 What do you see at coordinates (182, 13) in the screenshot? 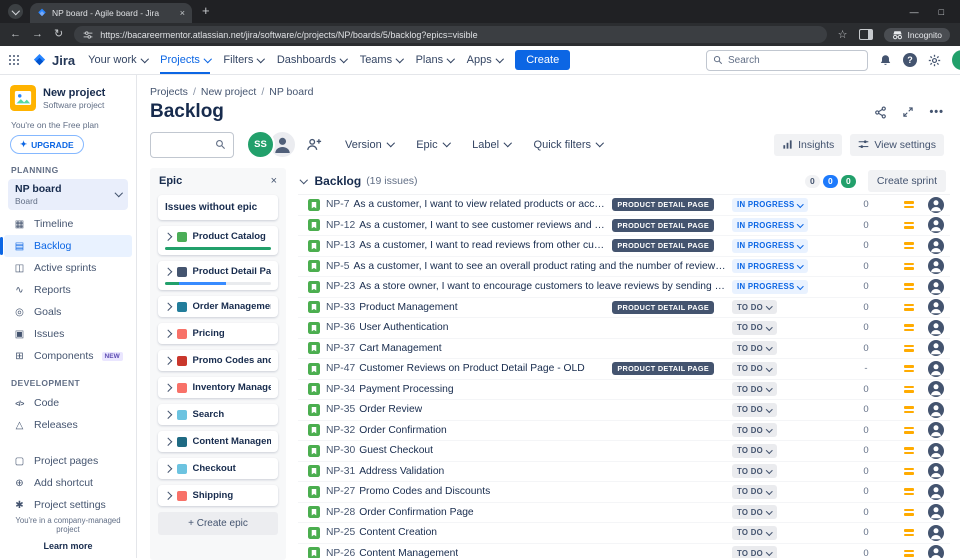
I see `tab-close-icon: ×` at bounding box center [182, 13].